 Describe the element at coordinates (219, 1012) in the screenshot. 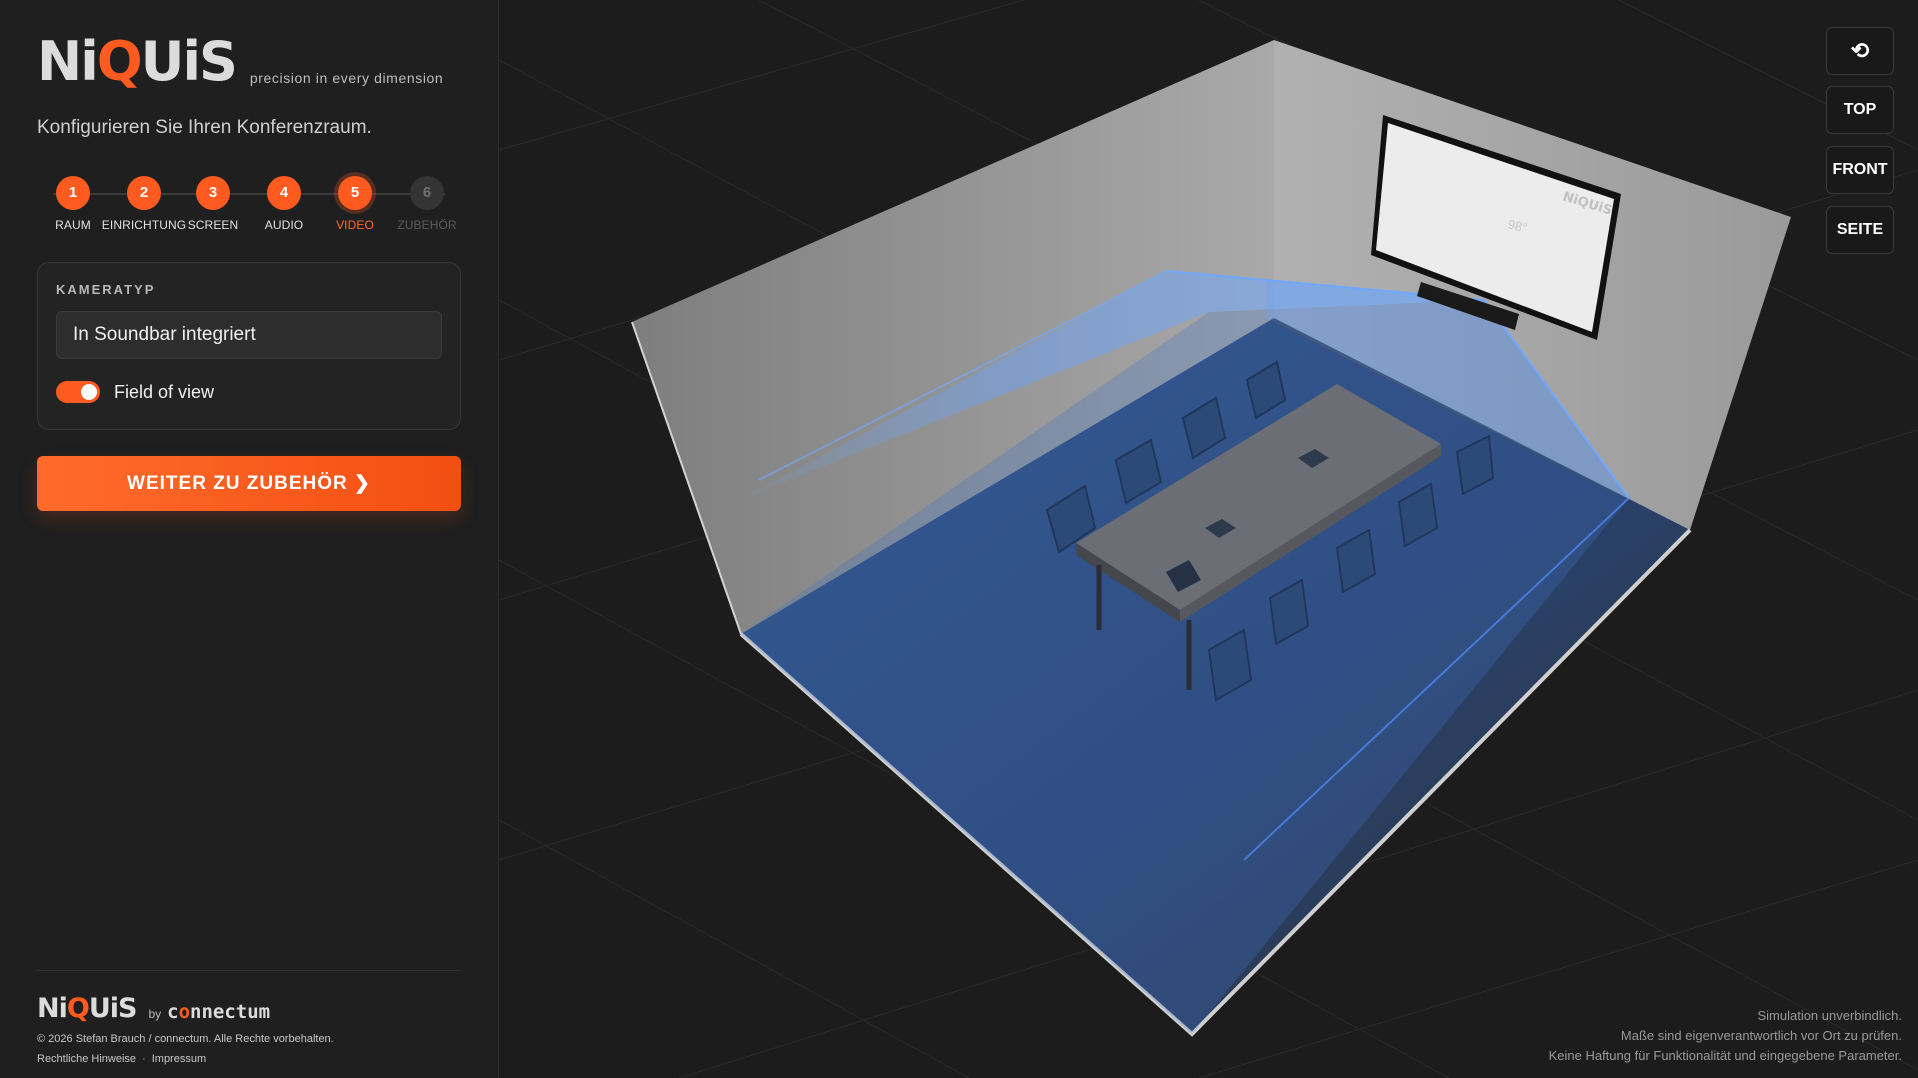

I see `connectum-logo: connectum` at that location.